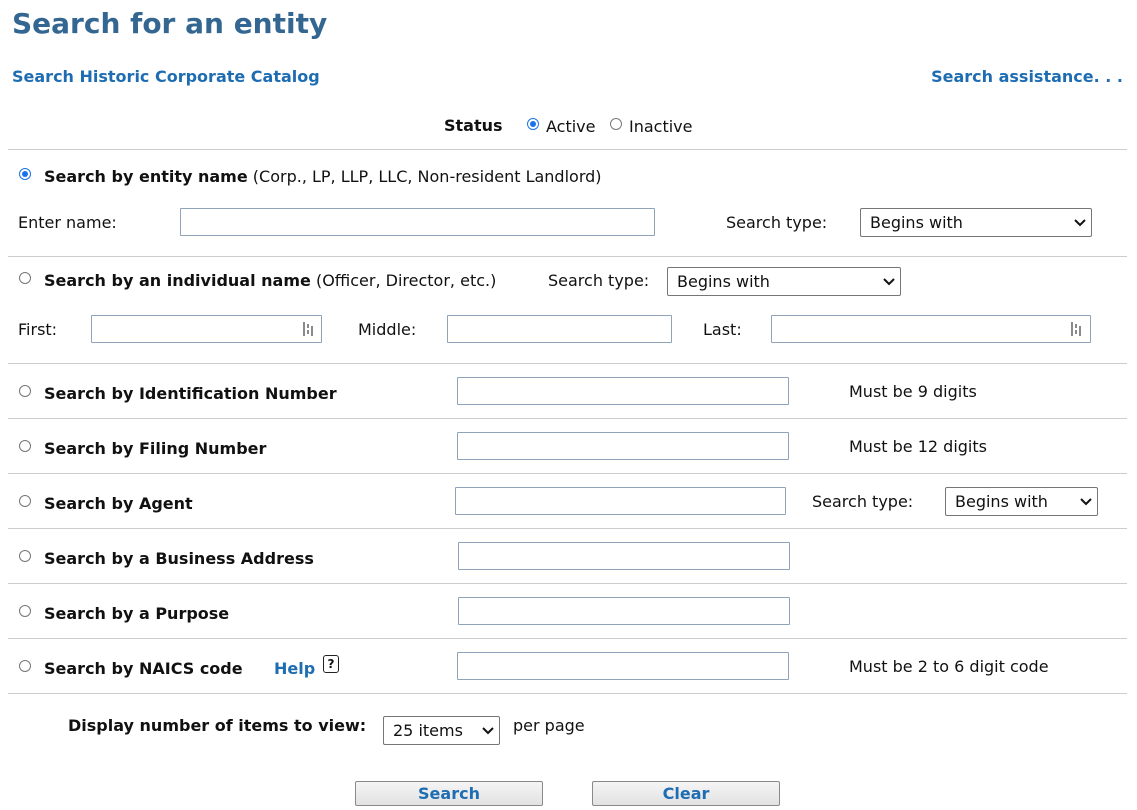 This screenshot has width=1137, height=810. What do you see at coordinates (146, 176) in the screenshot?
I see `entity-name-label: Search by entity name` at bounding box center [146, 176].